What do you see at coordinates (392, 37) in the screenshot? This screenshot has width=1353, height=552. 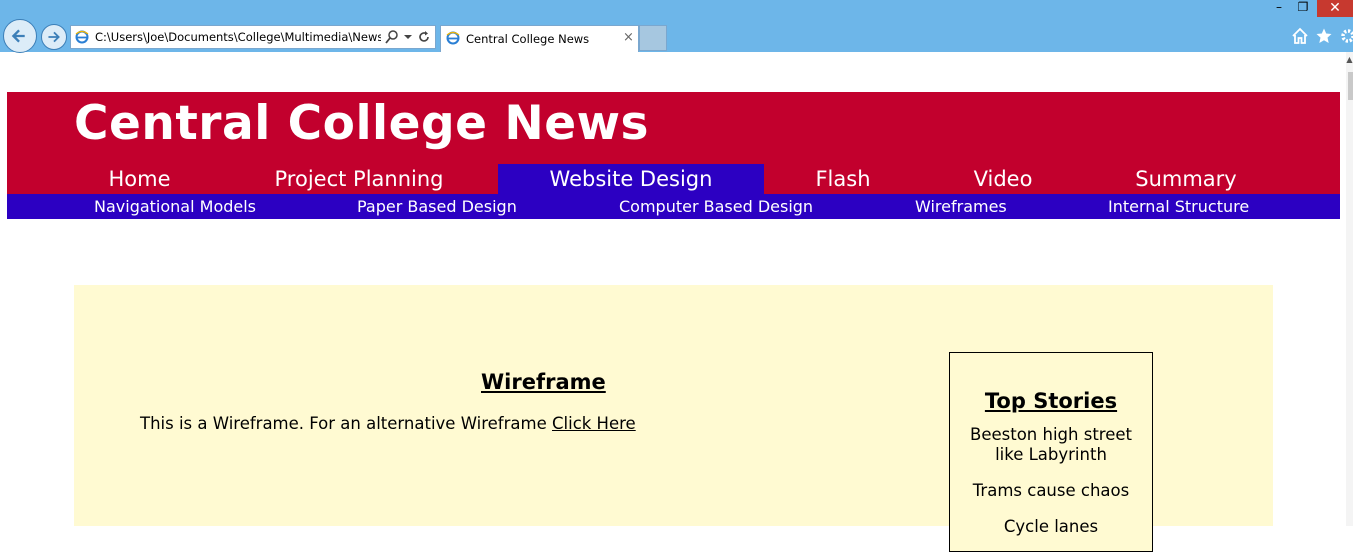 I see `search-icon` at bounding box center [392, 37].